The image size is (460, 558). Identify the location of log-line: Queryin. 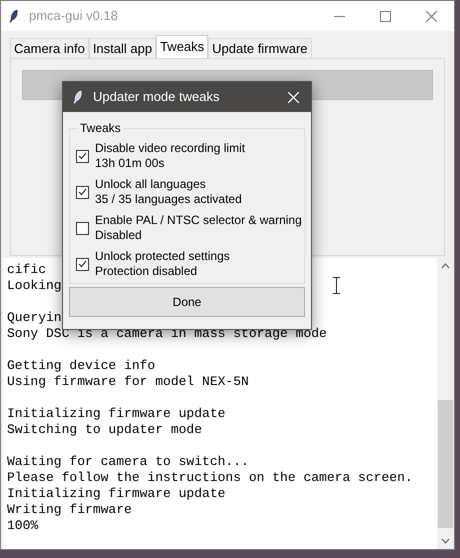
(34, 317).